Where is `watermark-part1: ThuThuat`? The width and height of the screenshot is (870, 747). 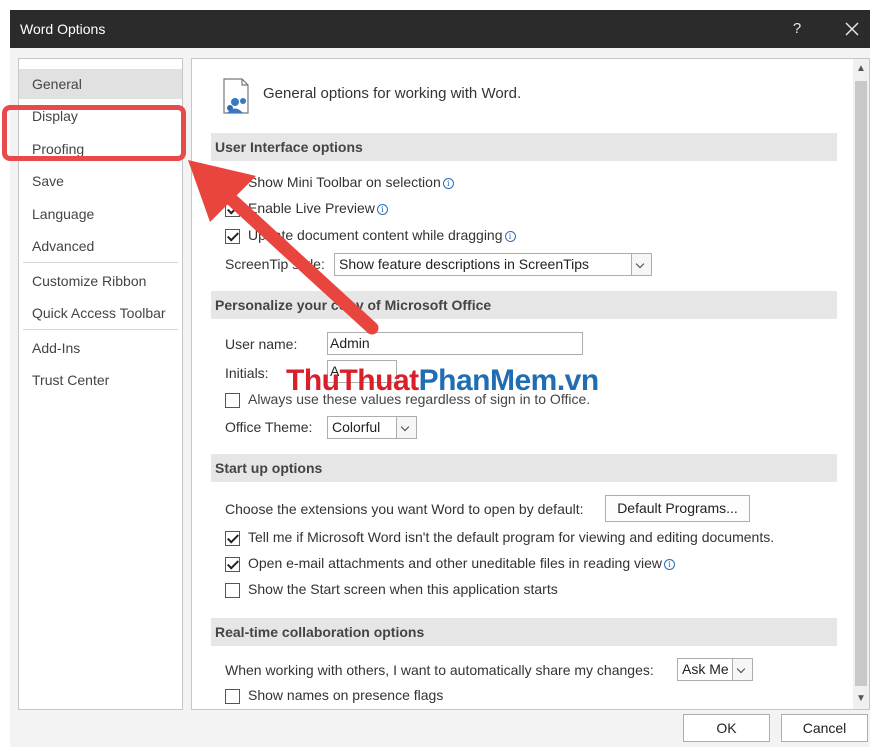 watermark-part1: ThuThuat is located at coordinates (352, 380).